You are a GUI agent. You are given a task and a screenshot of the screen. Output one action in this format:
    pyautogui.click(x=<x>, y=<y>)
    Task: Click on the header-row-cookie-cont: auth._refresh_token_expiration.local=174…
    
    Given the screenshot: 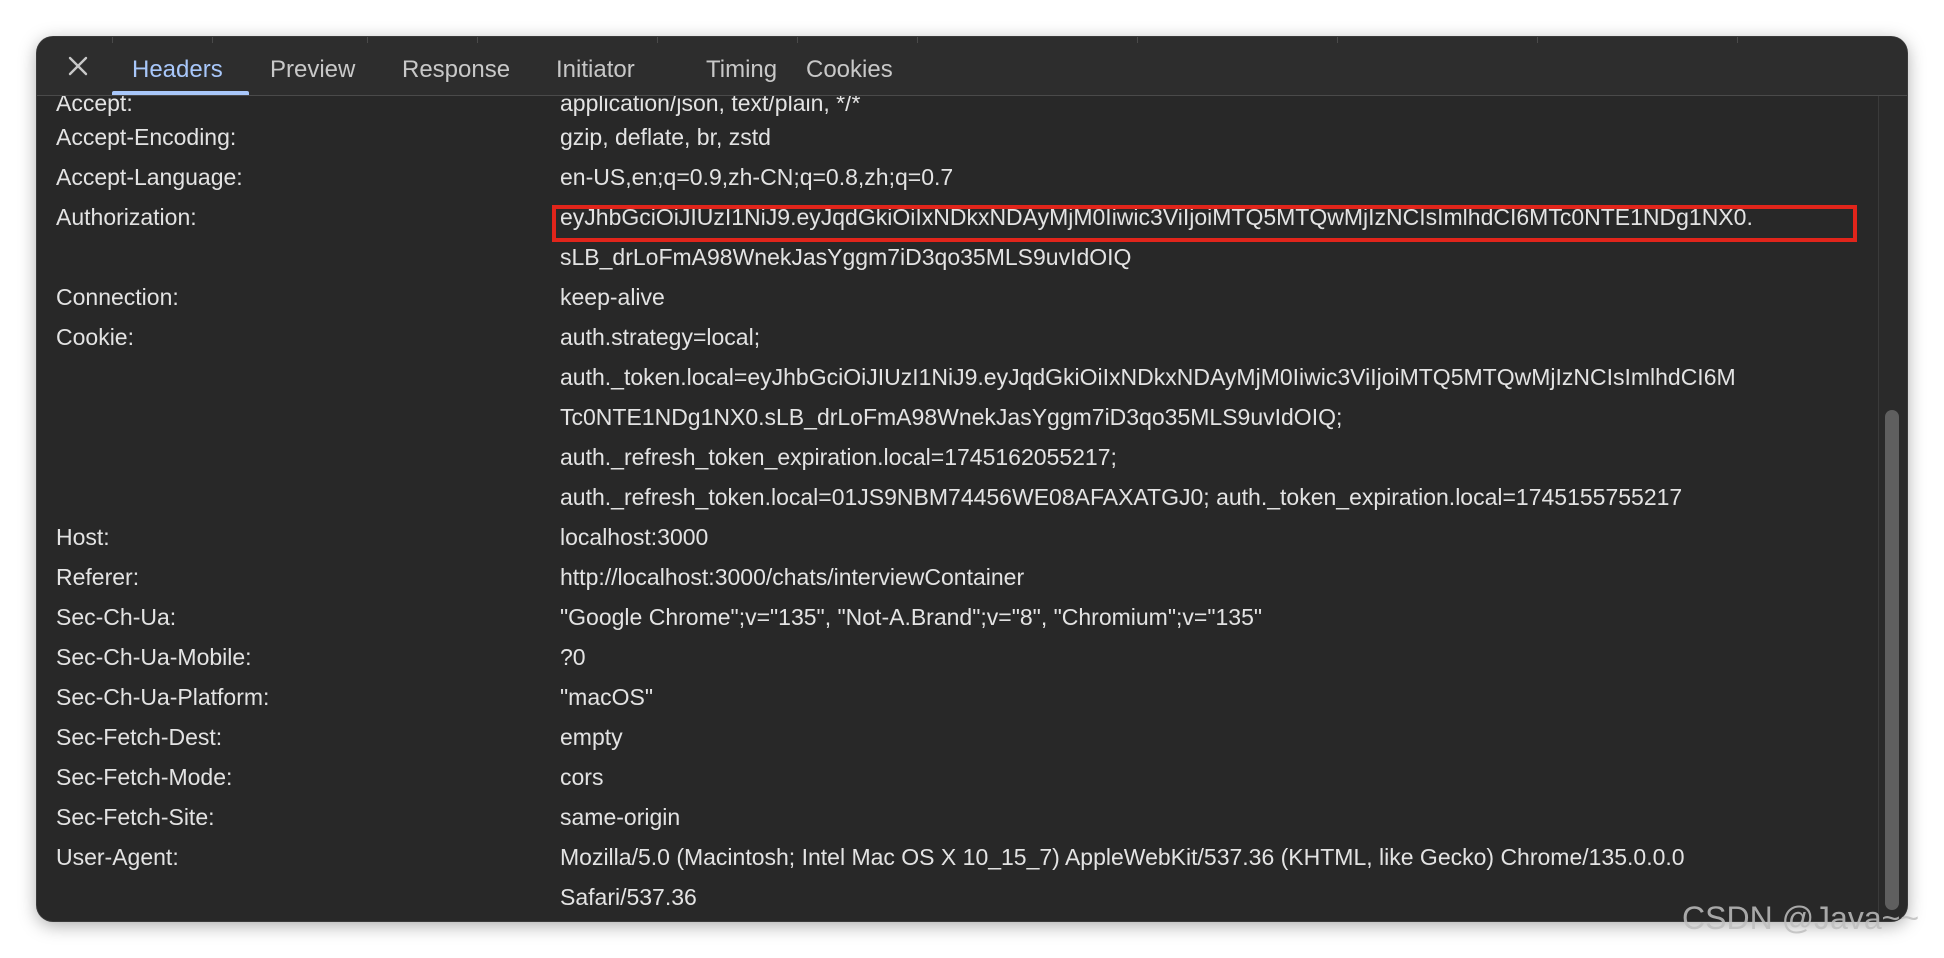 What is the action you would take?
    pyautogui.click(x=972, y=457)
    